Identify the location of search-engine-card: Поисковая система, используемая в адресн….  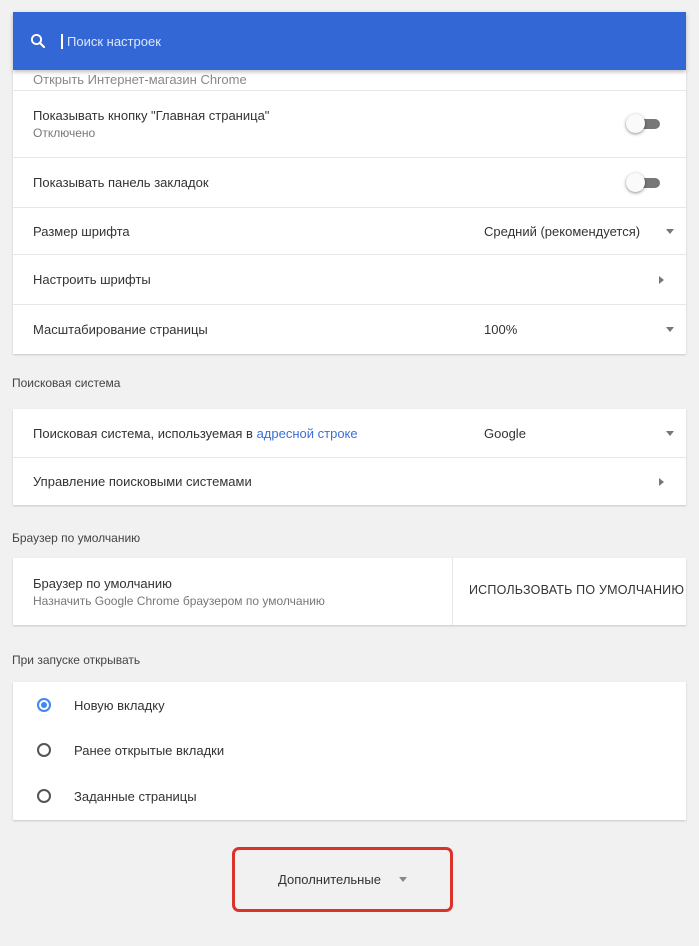
(349, 457).